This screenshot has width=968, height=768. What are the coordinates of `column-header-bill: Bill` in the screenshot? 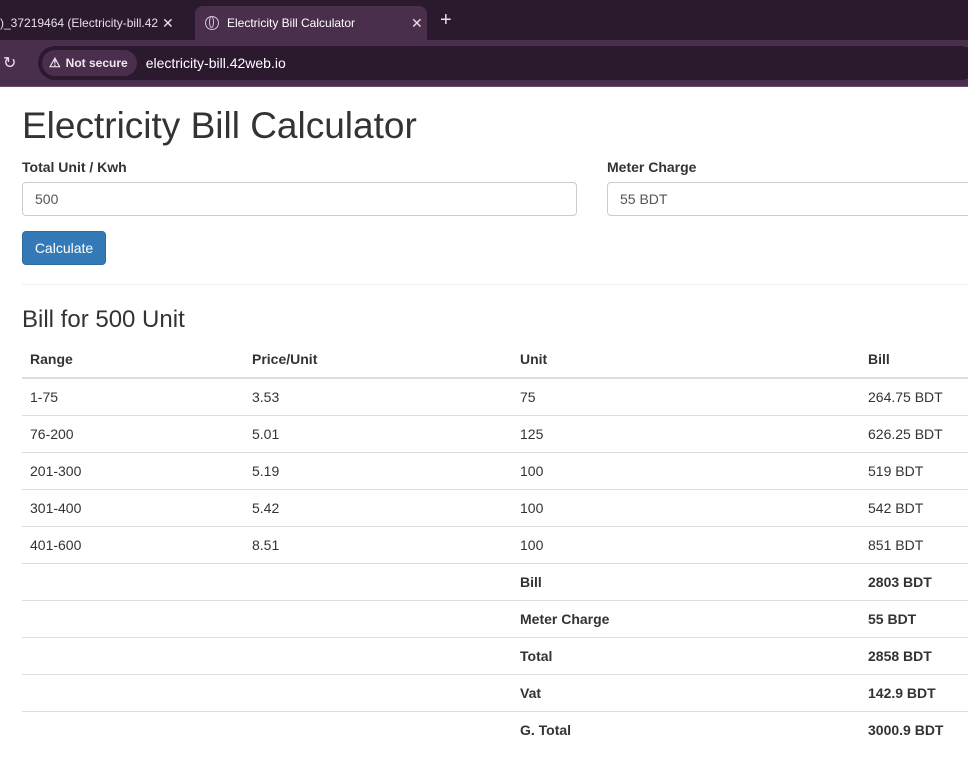 It's located at (914, 360).